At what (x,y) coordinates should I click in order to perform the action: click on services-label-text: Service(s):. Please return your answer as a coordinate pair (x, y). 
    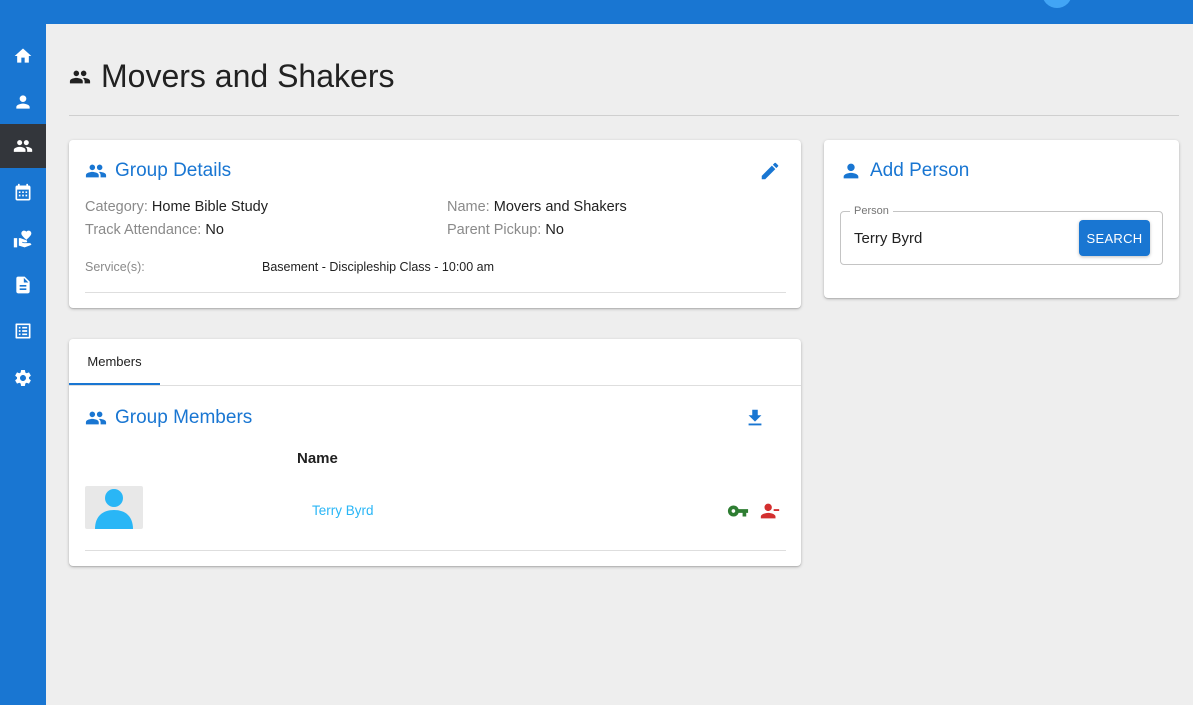
    Looking at the image, I should click on (115, 267).